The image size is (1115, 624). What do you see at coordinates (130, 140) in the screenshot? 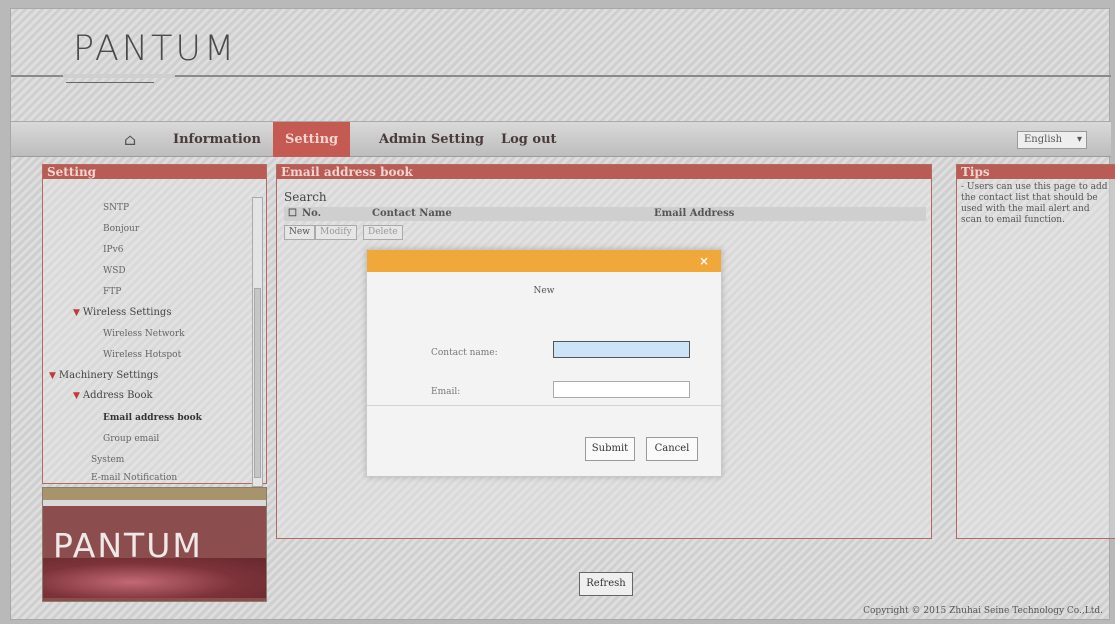
I see `home-icon: ⌂` at bounding box center [130, 140].